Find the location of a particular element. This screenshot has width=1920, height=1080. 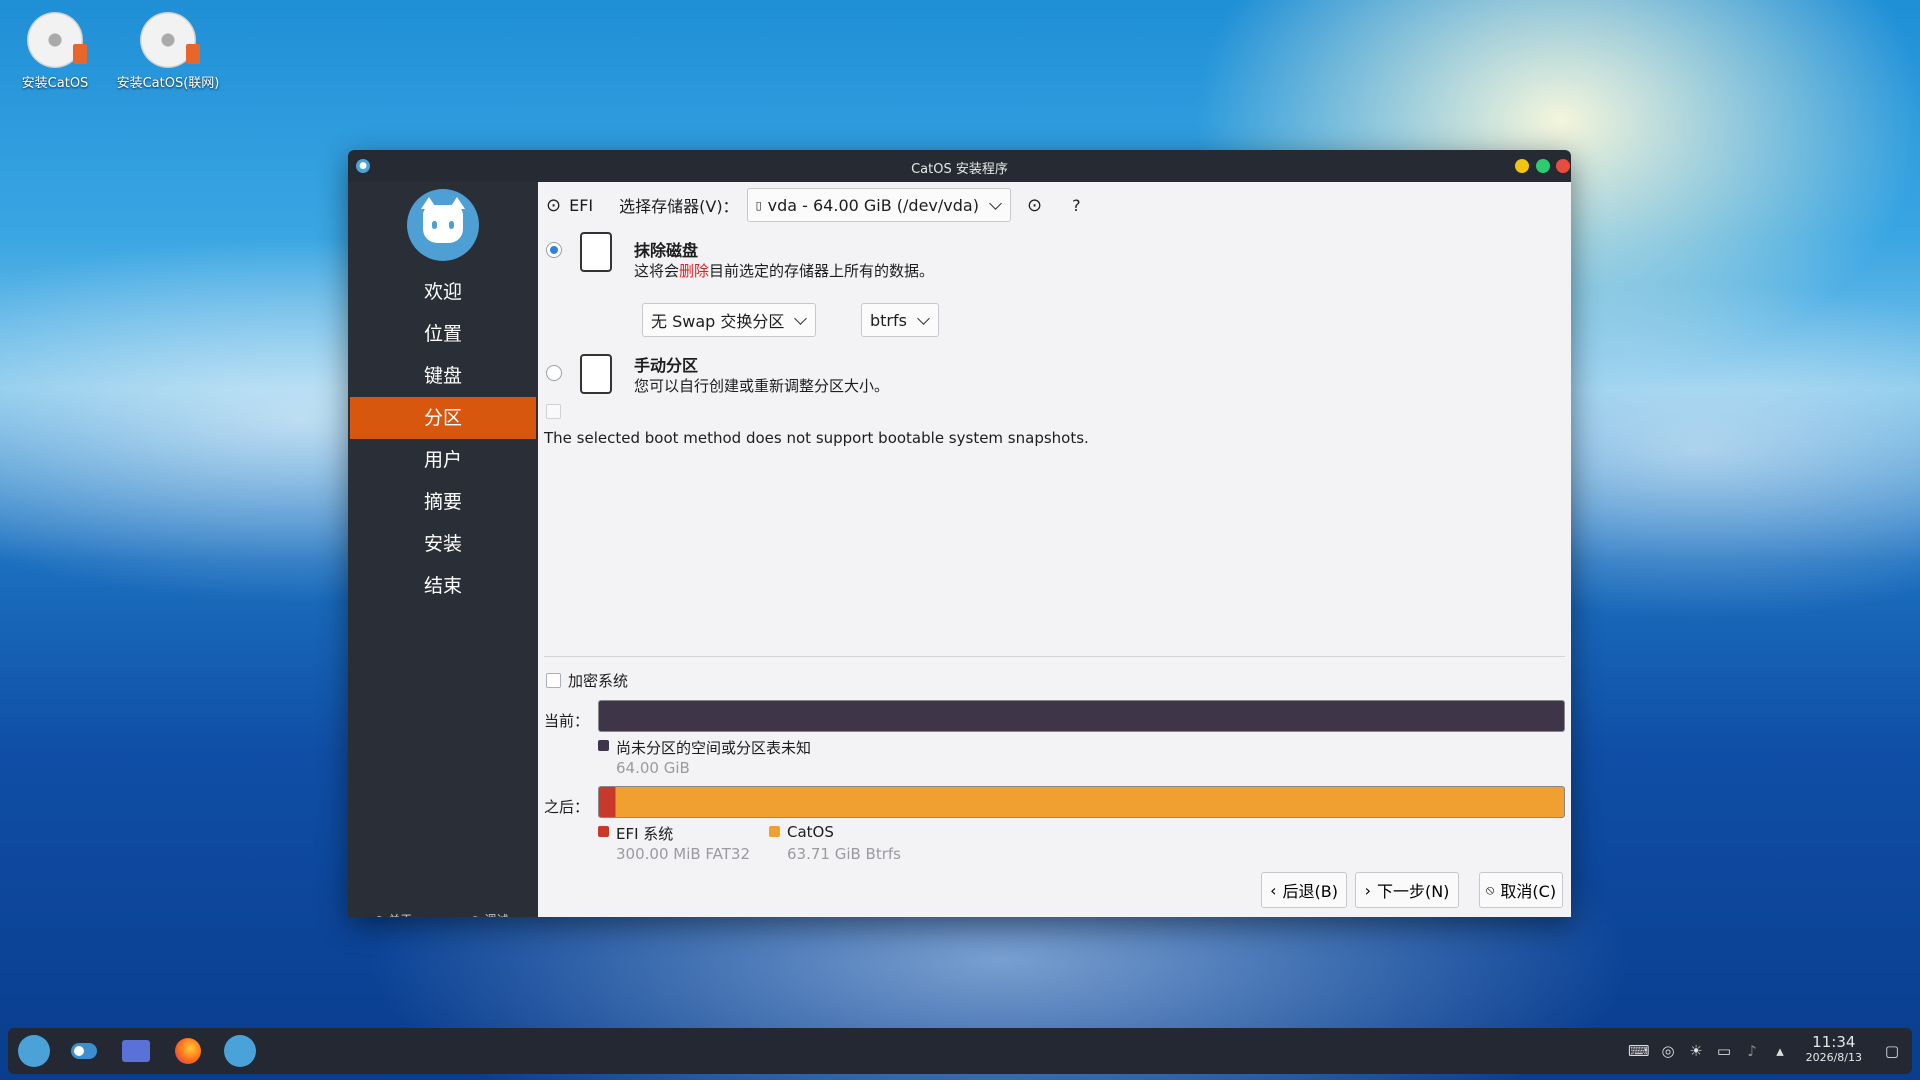

efi-legend-name: EFI 系统 is located at coordinates (645, 834).